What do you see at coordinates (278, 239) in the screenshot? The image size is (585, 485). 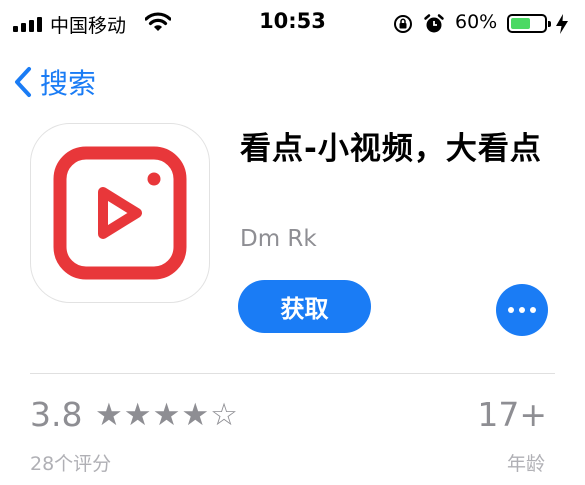 I see `developer-name: Dm Rk` at bounding box center [278, 239].